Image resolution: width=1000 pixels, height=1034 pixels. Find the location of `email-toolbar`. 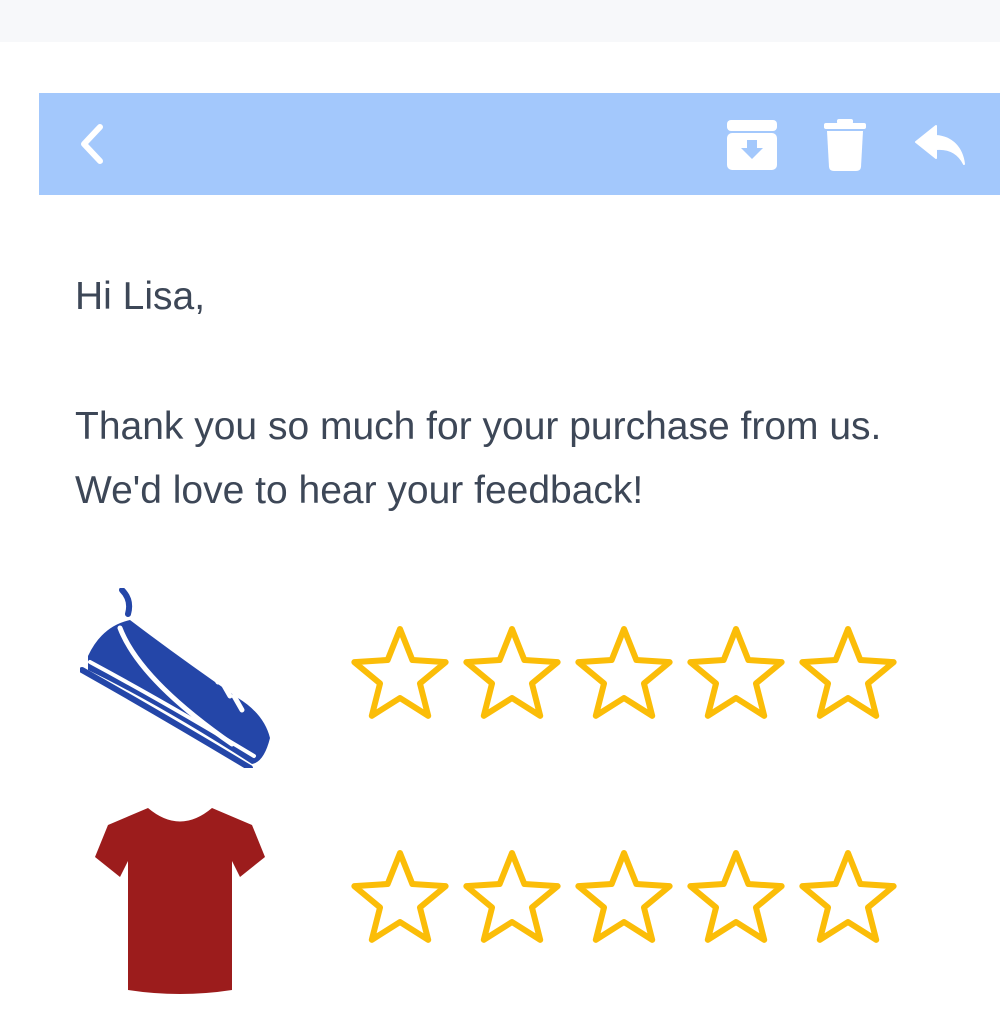

email-toolbar is located at coordinates (519, 144).